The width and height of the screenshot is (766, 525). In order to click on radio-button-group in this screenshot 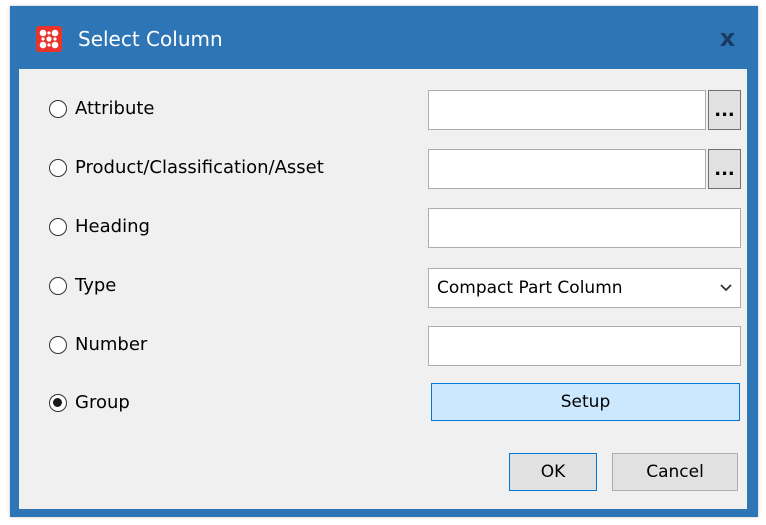, I will do `click(58, 403)`.